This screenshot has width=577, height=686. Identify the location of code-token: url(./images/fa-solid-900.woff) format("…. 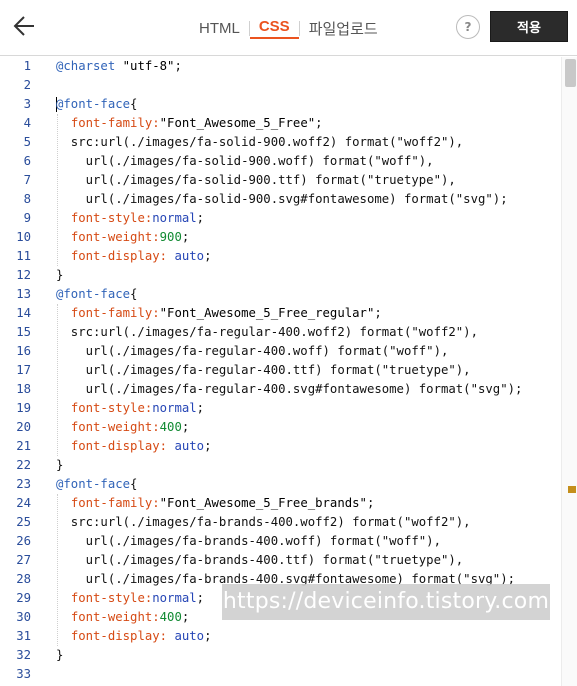
(245, 161).